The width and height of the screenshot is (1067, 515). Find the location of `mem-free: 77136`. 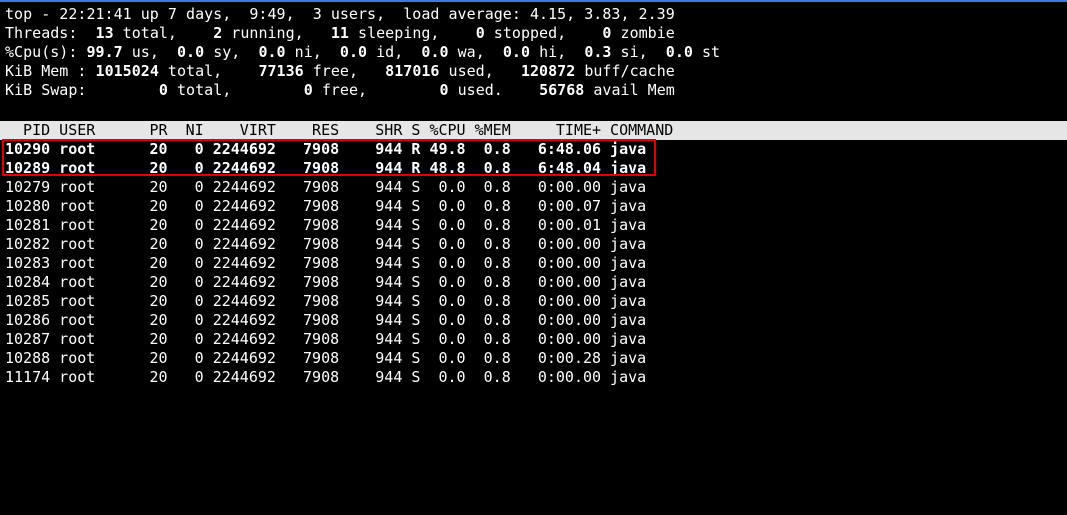

mem-free: 77136 is located at coordinates (281, 71).